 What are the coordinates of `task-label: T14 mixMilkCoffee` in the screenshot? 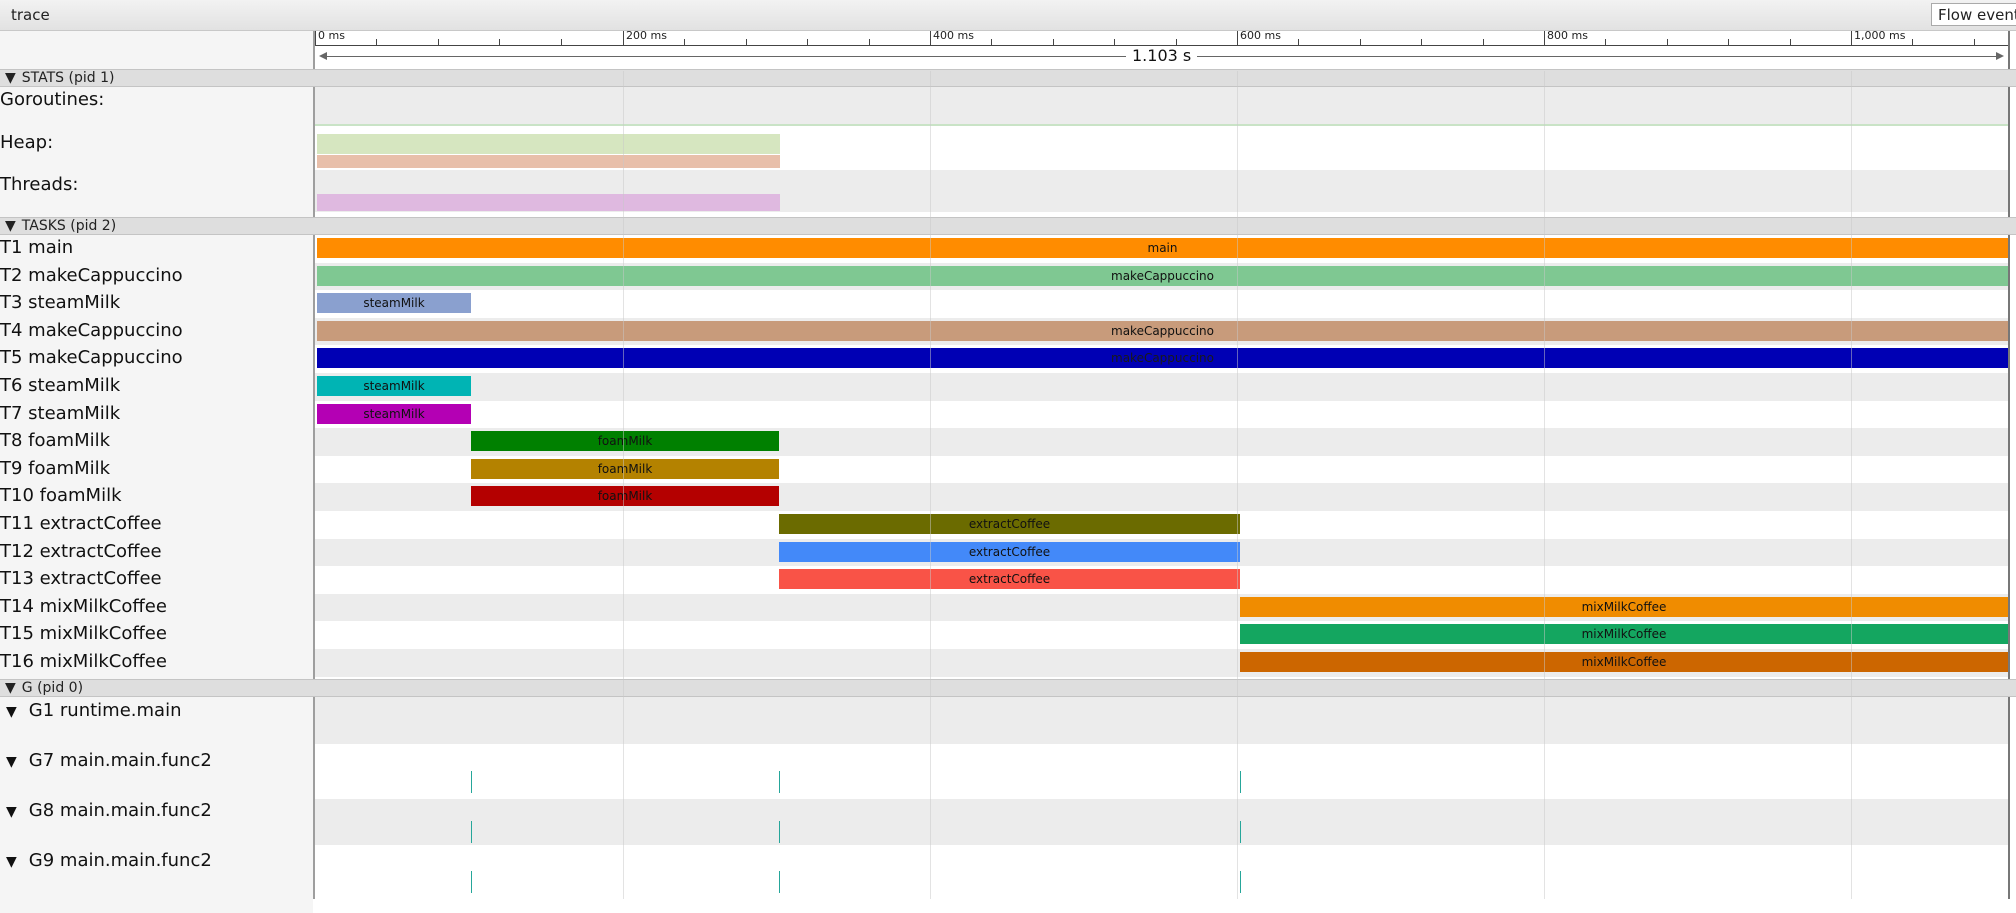 It's located at (83, 606).